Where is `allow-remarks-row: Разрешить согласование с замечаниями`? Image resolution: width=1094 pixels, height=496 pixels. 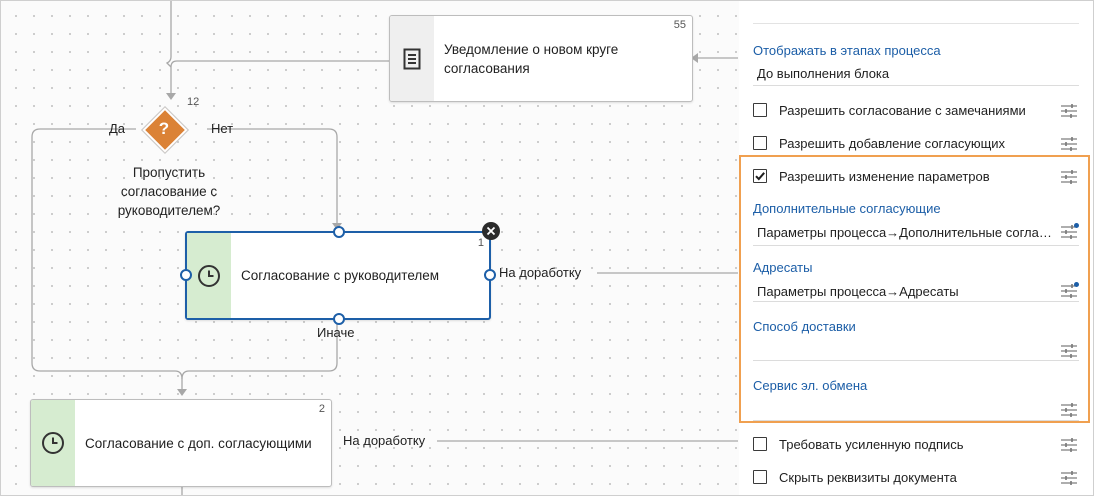
allow-remarks-row: Разрешить согласование с замечаниями is located at coordinates (916, 110).